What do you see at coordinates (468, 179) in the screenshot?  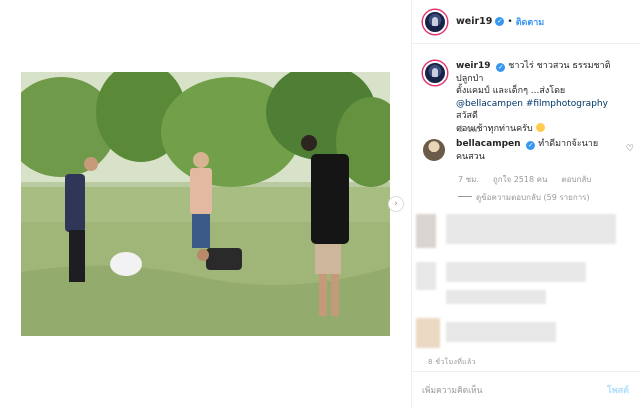 I see `comment-time: 7 ชม.` at bounding box center [468, 179].